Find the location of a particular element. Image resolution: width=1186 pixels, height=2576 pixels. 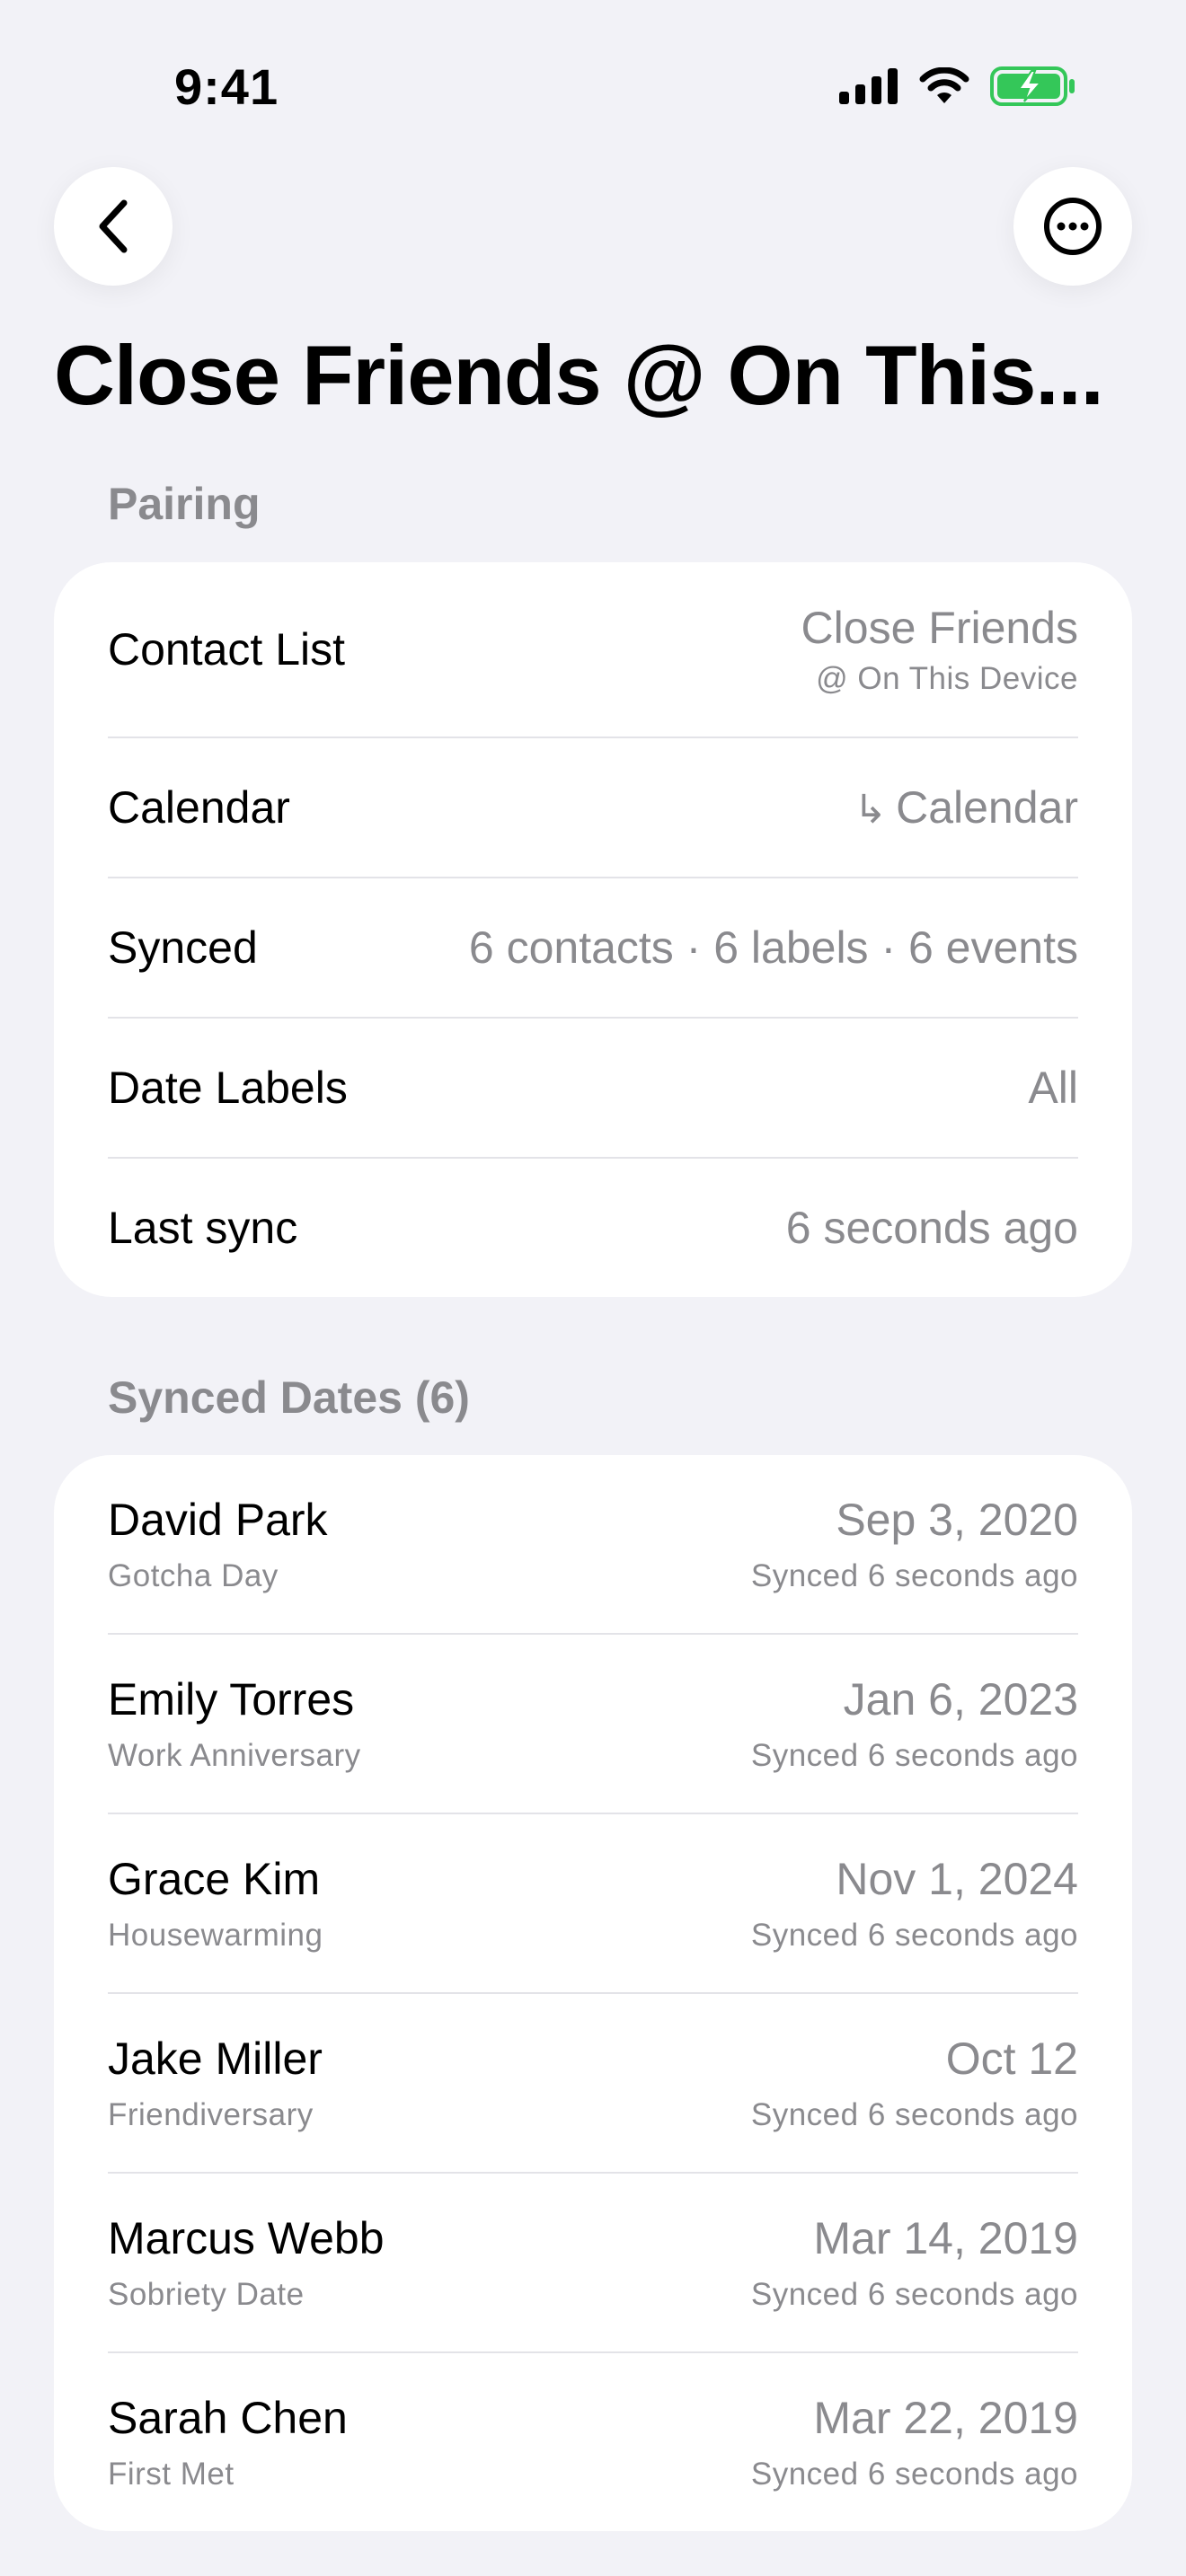

status-time: 9:41 is located at coordinates (226, 86).